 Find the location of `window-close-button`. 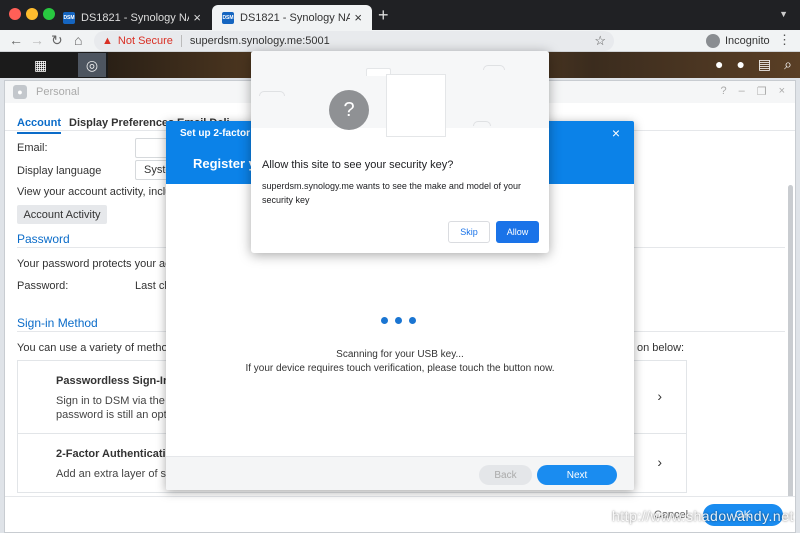

window-close-button is located at coordinates (15, 14).